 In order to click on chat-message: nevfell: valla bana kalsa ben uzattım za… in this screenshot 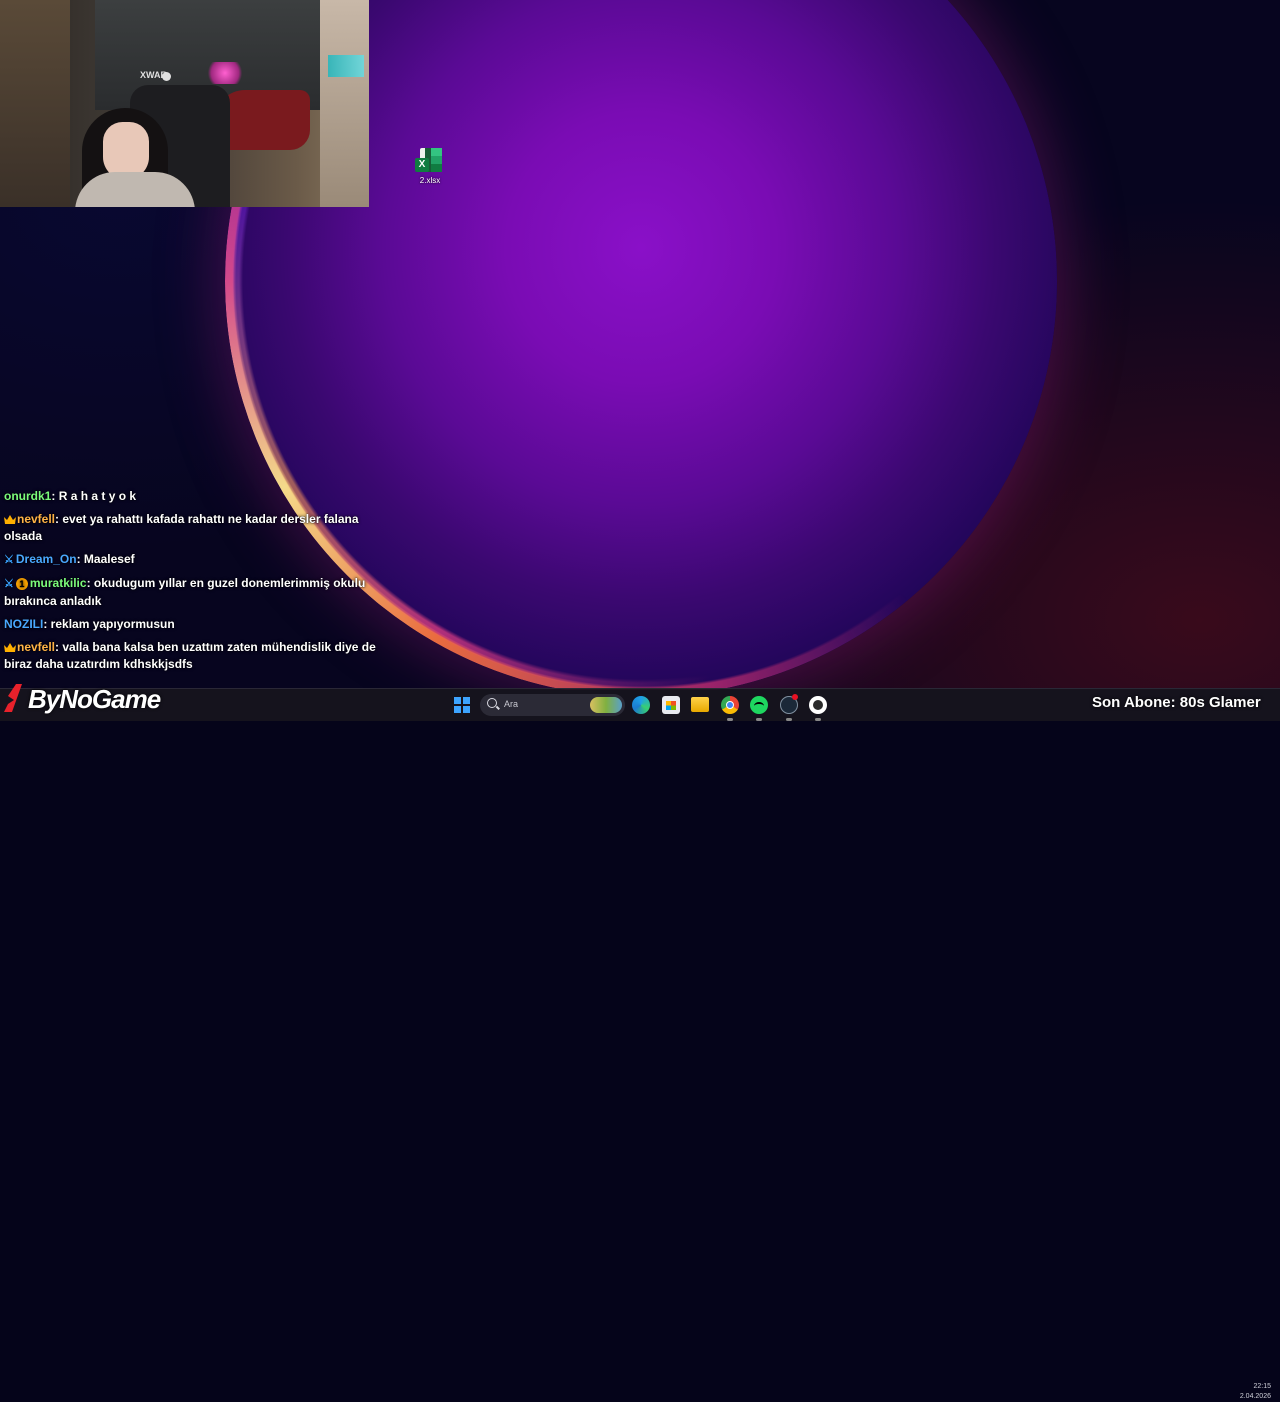, I will do `click(190, 655)`.